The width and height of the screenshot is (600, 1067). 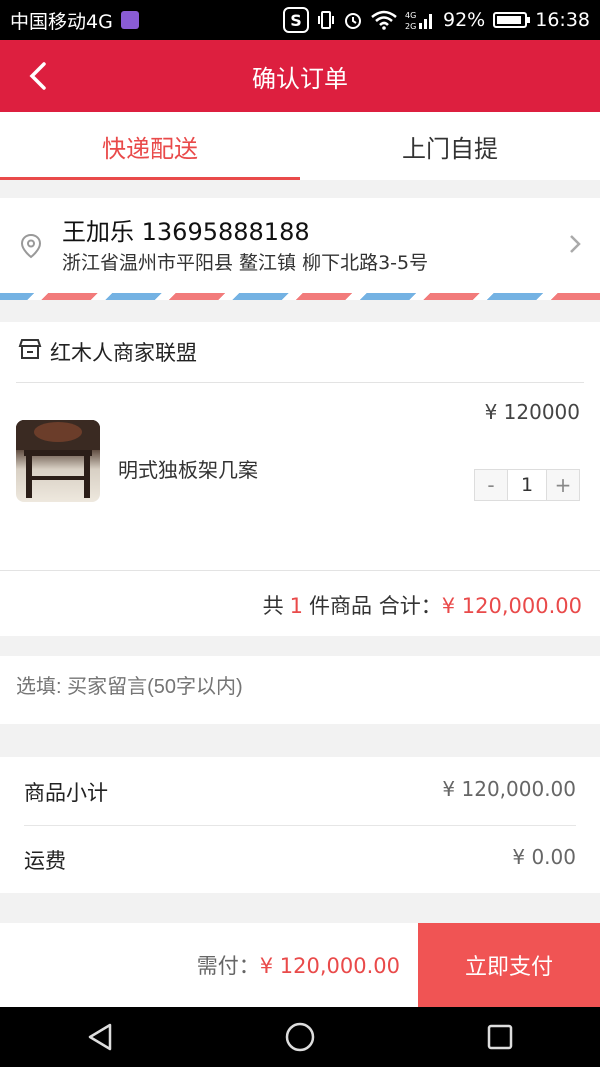 What do you see at coordinates (575, 246) in the screenshot?
I see `chevron-right-icon` at bounding box center [575, 246].